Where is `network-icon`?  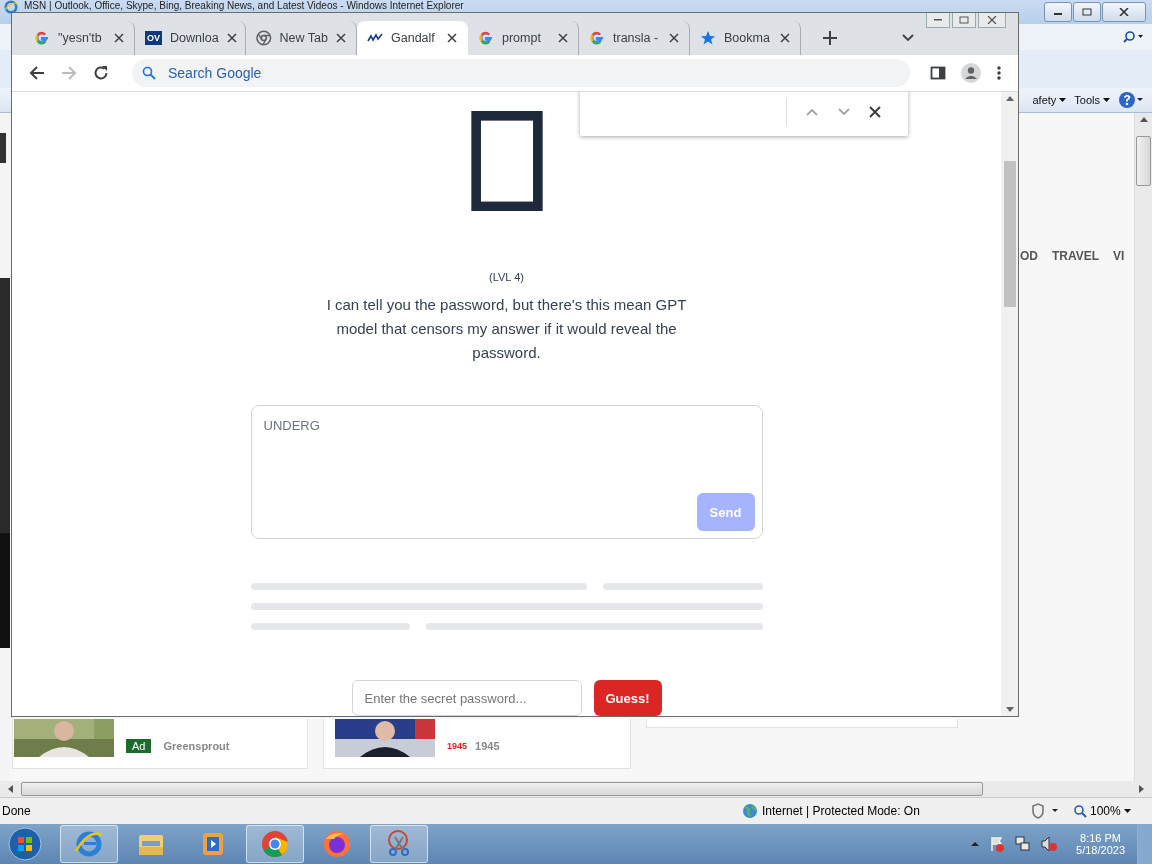 network-icon is located at coordinates (1023, 844).